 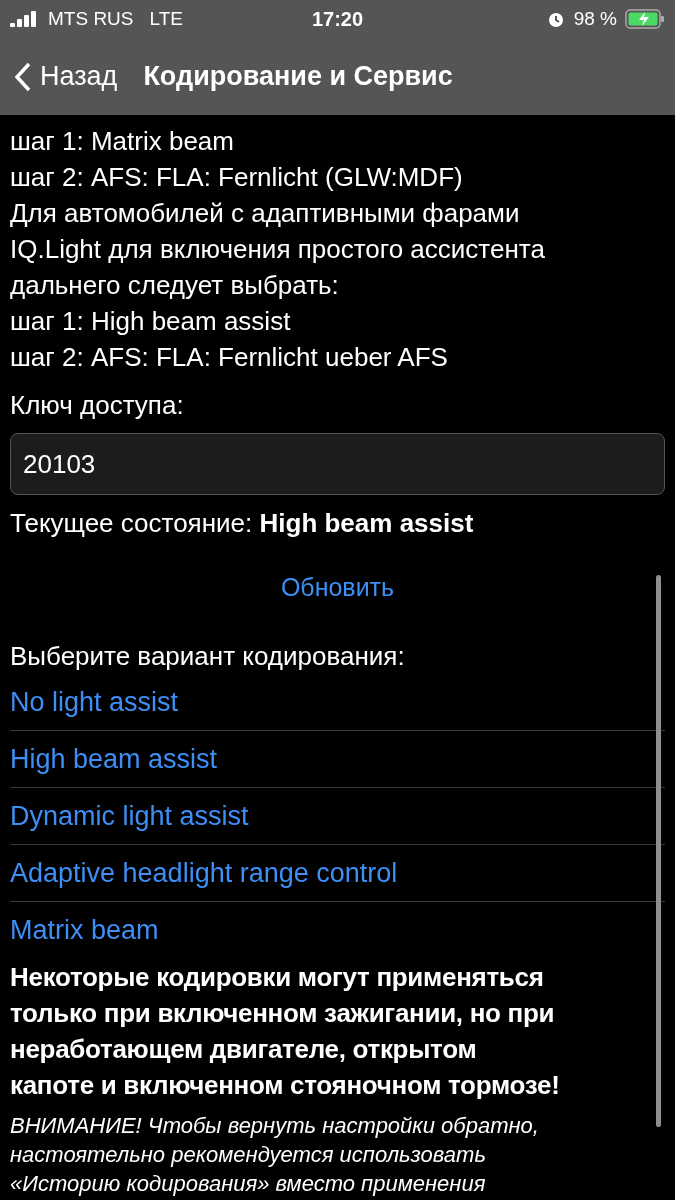 I want to click on coding-option: Matrix beam, so click(x=337, y=930).